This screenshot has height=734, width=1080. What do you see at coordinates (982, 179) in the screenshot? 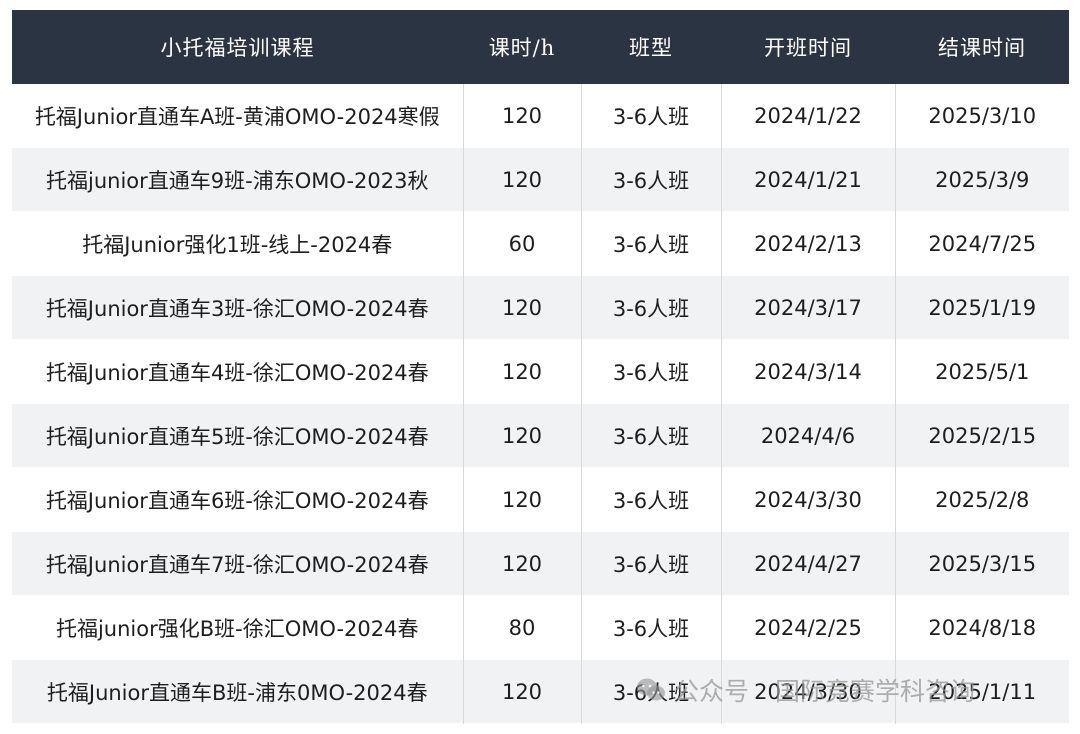
I see `cell-end-date: 2025/3/9` at bounding box center [982, 179].